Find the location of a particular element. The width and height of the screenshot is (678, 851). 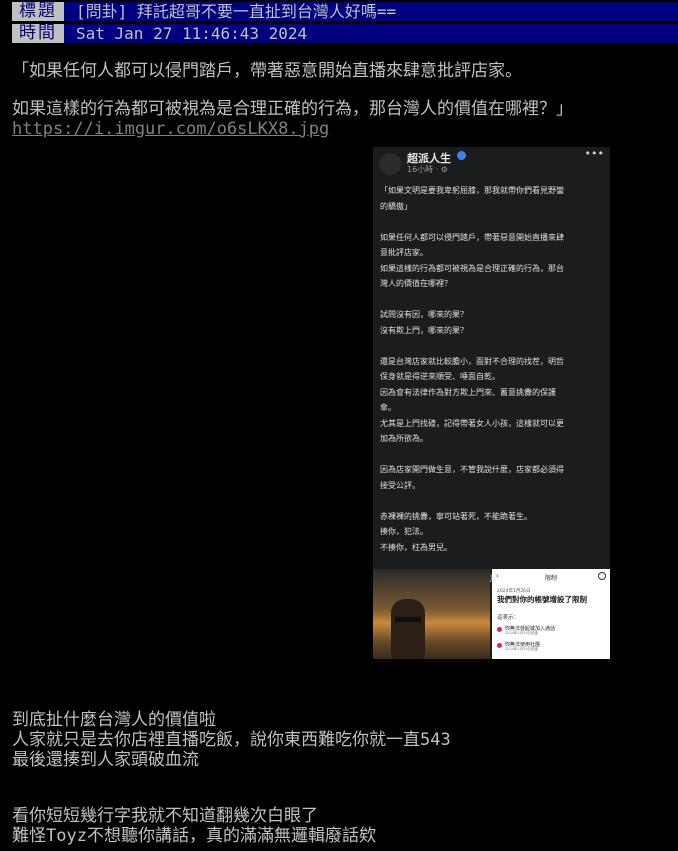

header-title-row: 標題 [問卦] 拜託超哥不要一直扯到台灣人好嗎== is located at coordinates (339, 11).